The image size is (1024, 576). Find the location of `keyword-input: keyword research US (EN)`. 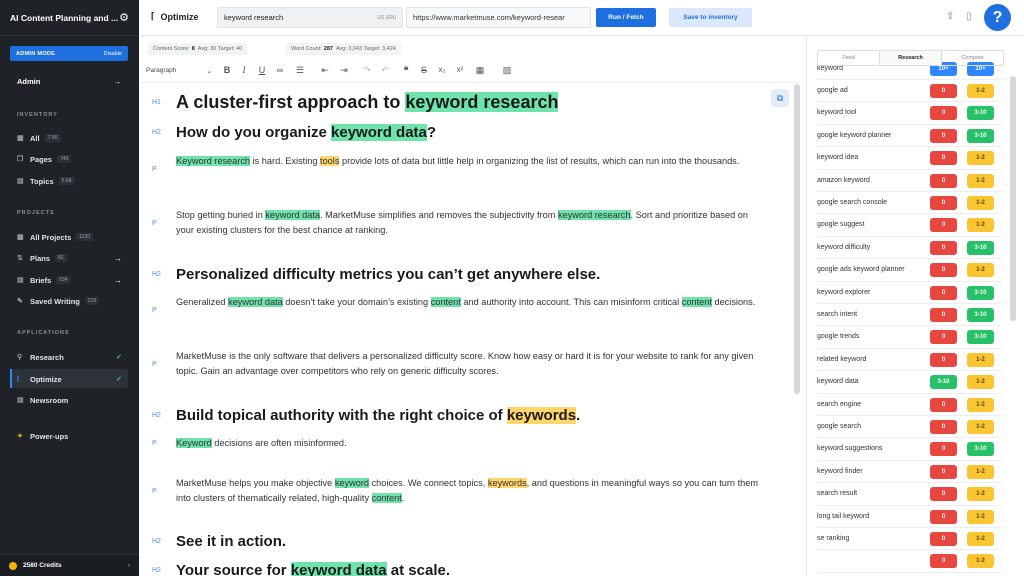

keyword-input: keyword research US (EN) is located at coordinates (310, 17).